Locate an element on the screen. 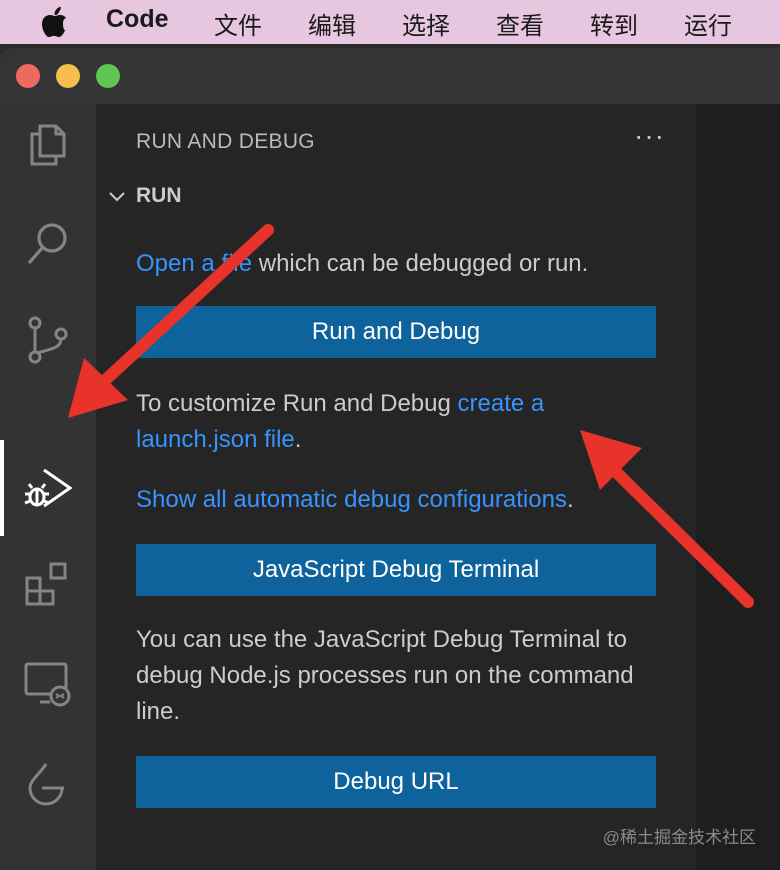 This screenshot has width=780, height=870. menu-selection: 选择 is located at coordinates (426, 23).